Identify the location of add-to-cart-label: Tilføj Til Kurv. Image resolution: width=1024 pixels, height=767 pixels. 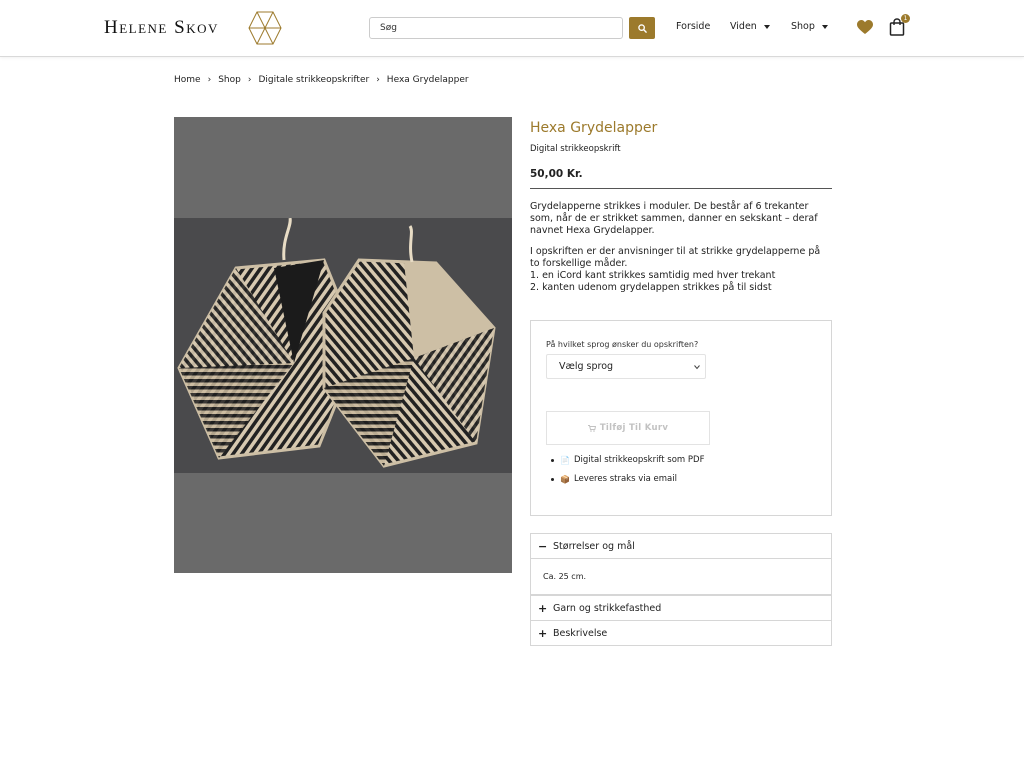
(634, 428).